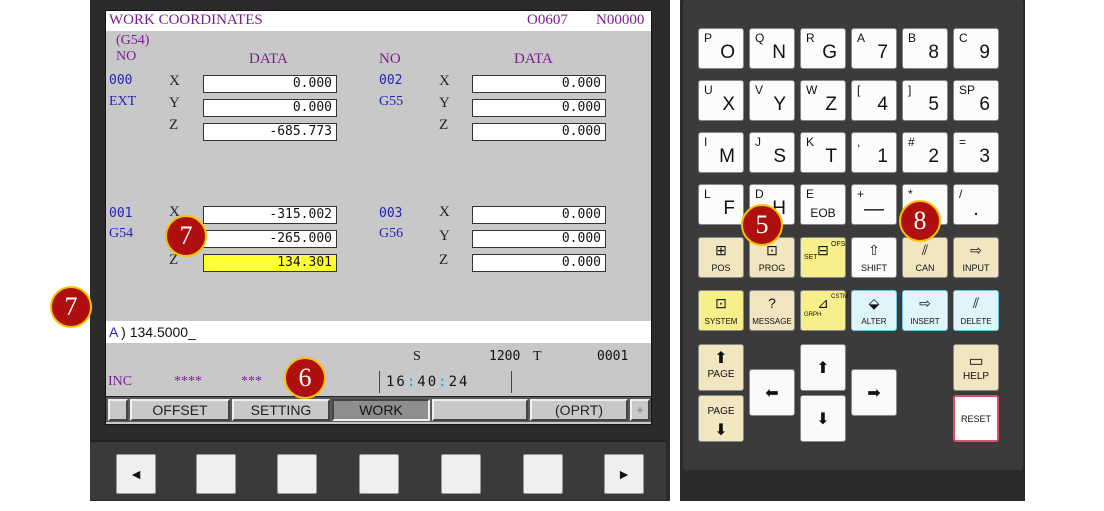 The width and height of the screenshot is (1104, 511). Describe the element at coordinates (121, 213) in the screenshot. I see `block-001-no: 001` at that location.